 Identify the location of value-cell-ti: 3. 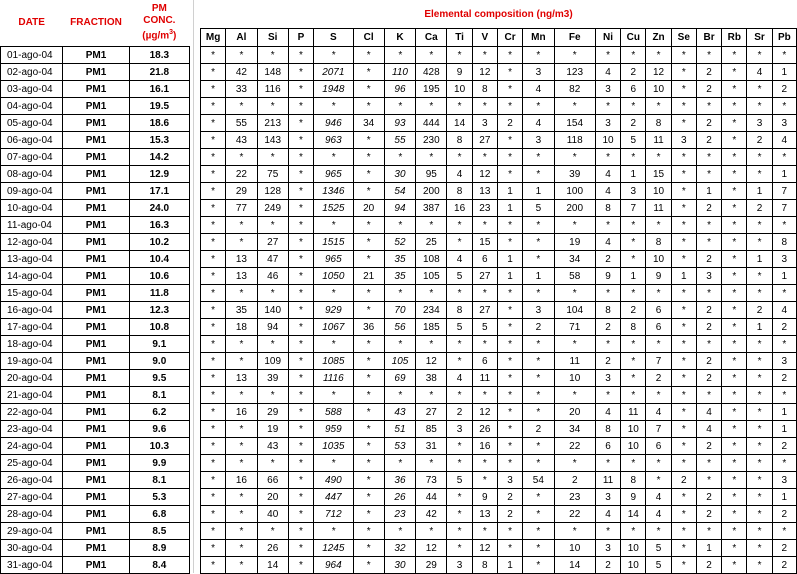
(459, 429).